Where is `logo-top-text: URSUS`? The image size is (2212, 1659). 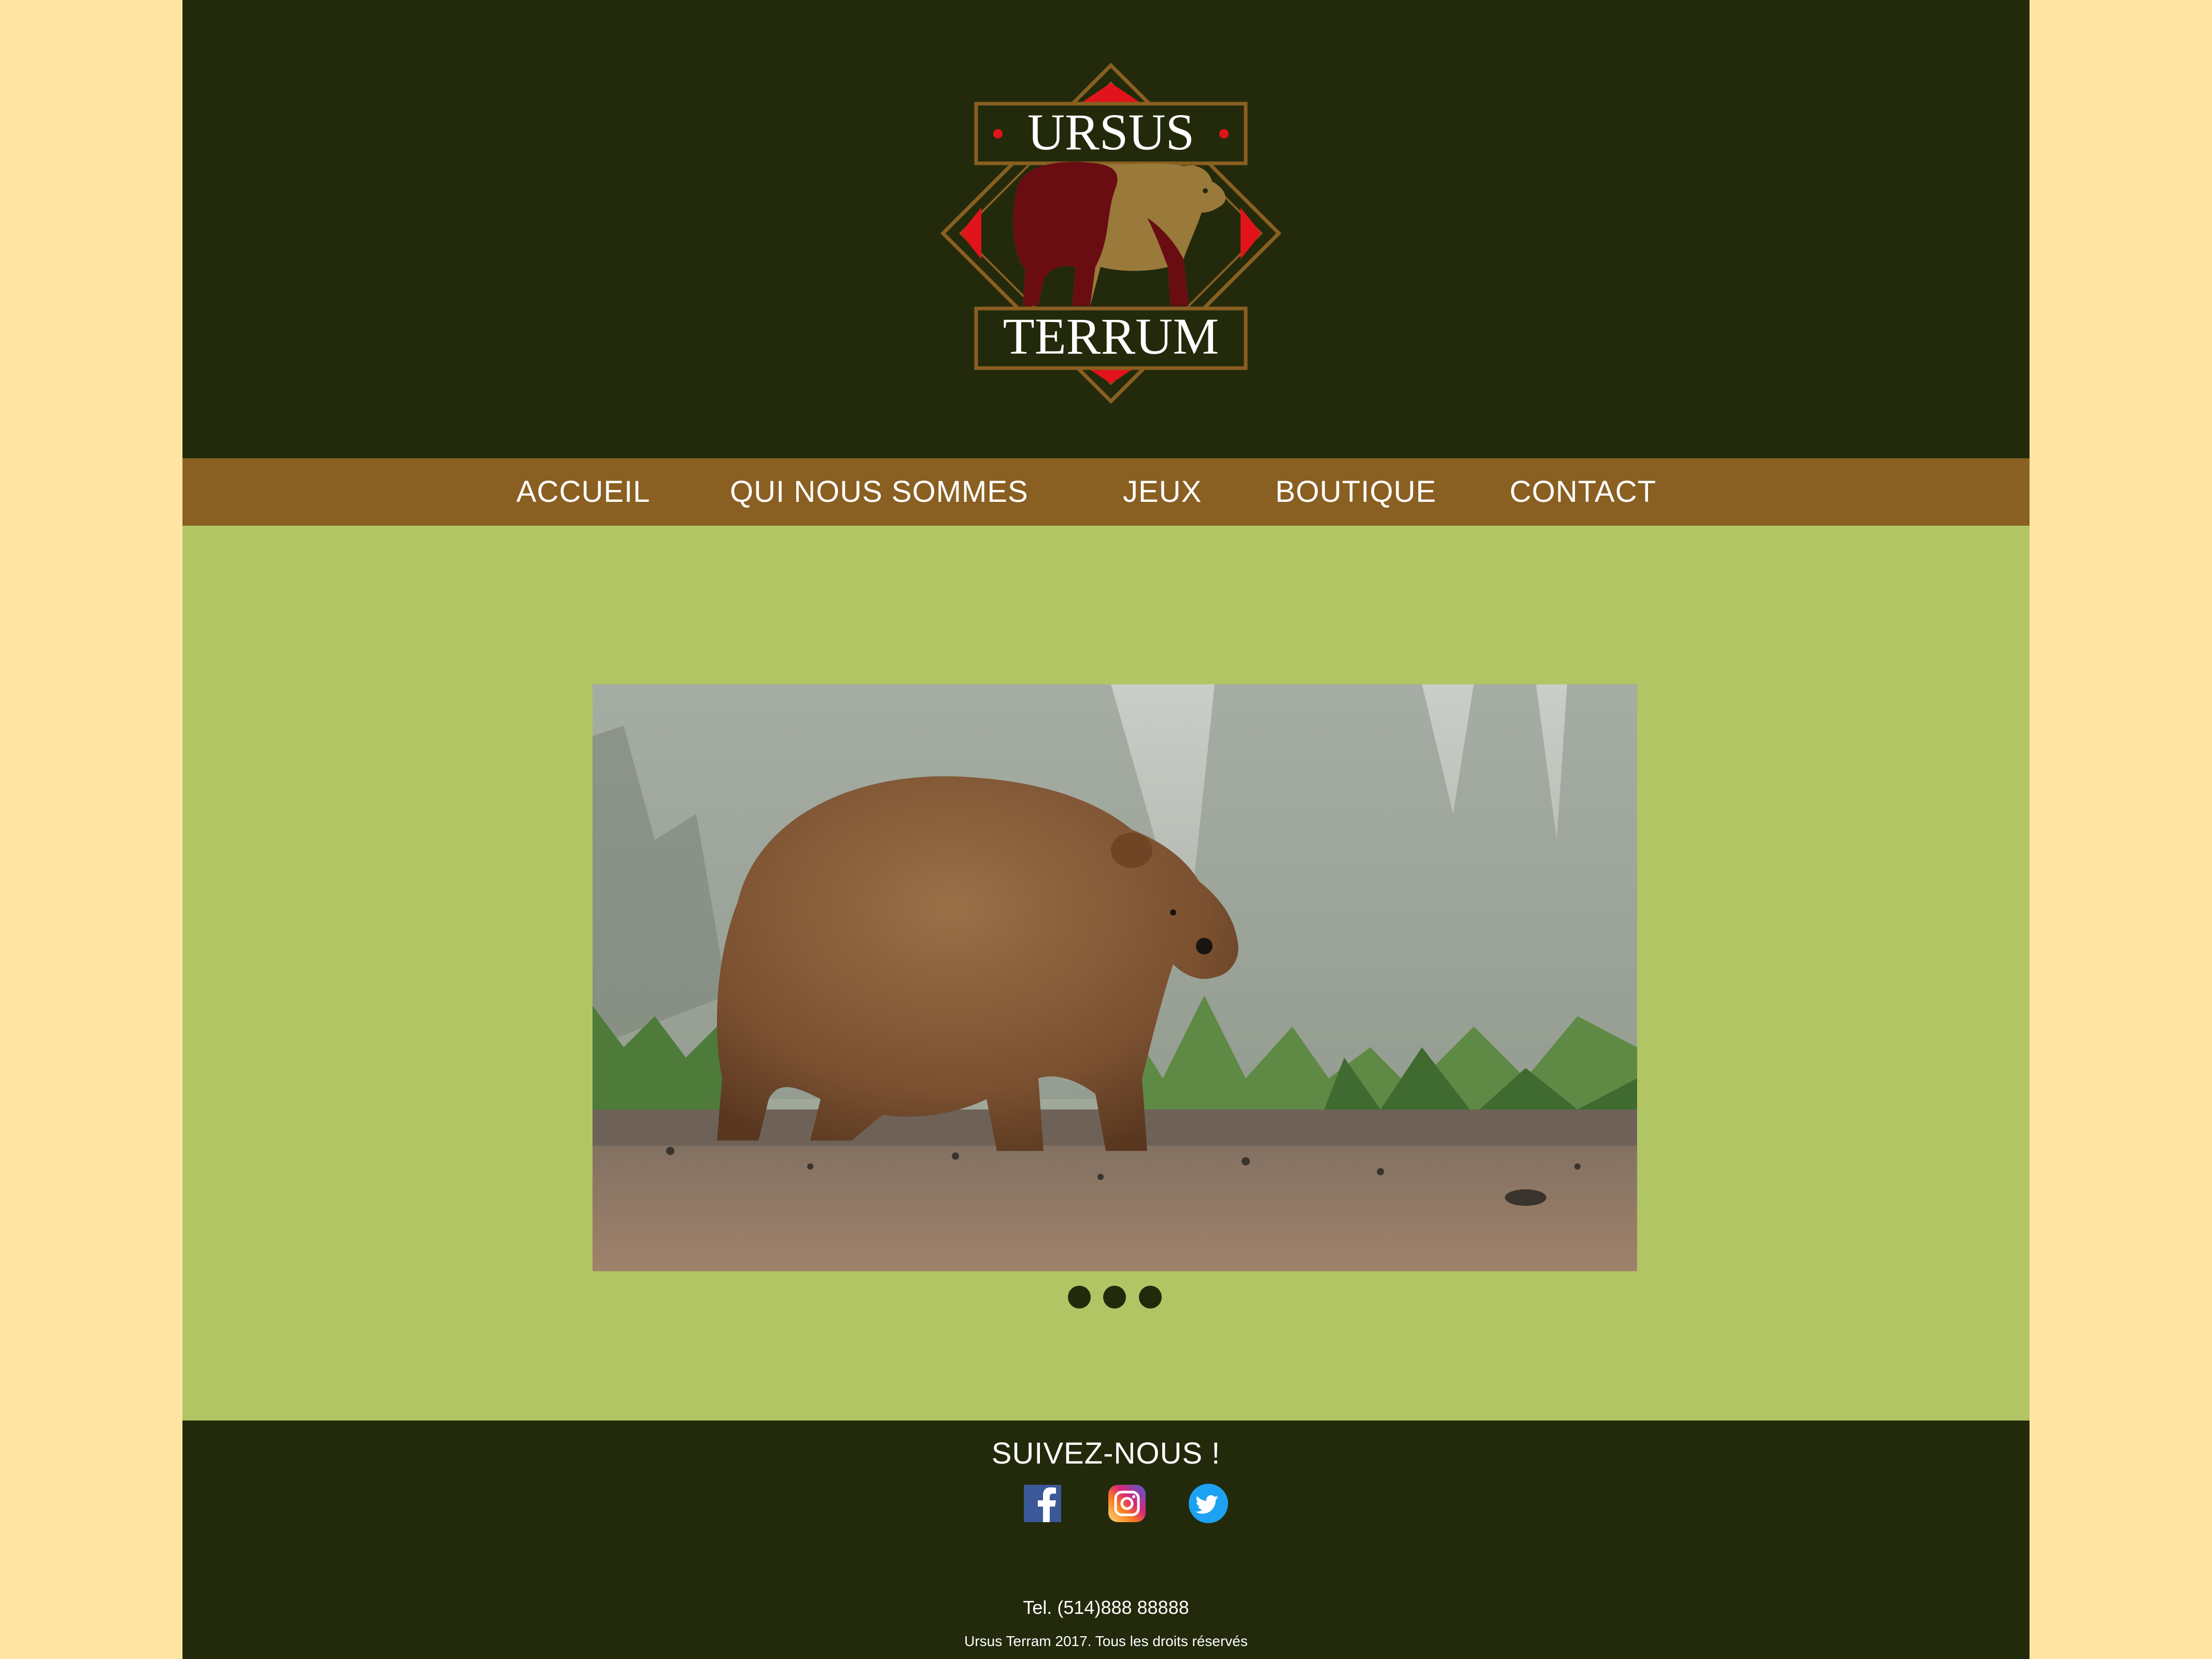 logo-top-text: URSUS is located at coordinates (1110, 132).